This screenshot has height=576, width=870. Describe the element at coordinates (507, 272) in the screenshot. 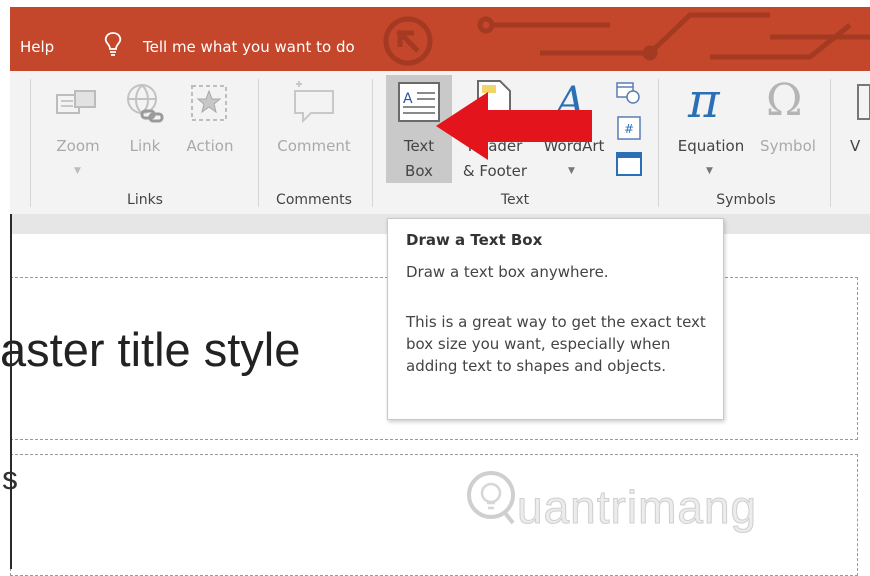

I see `tooltip-description: Draw a text box anywhere.` at that location.